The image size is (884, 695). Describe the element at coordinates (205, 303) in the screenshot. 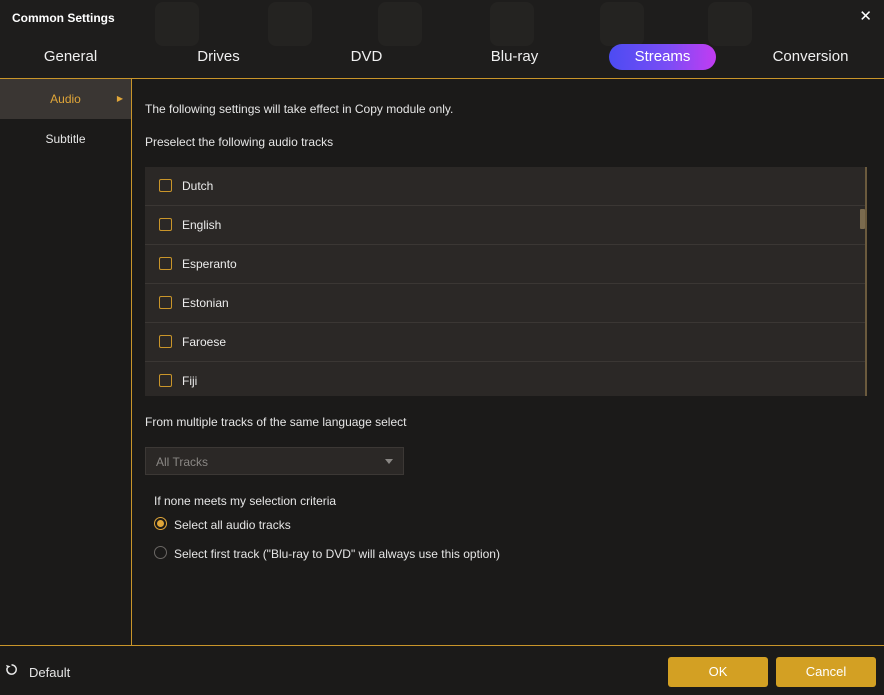

I see `language-label: Estonian` at that location.